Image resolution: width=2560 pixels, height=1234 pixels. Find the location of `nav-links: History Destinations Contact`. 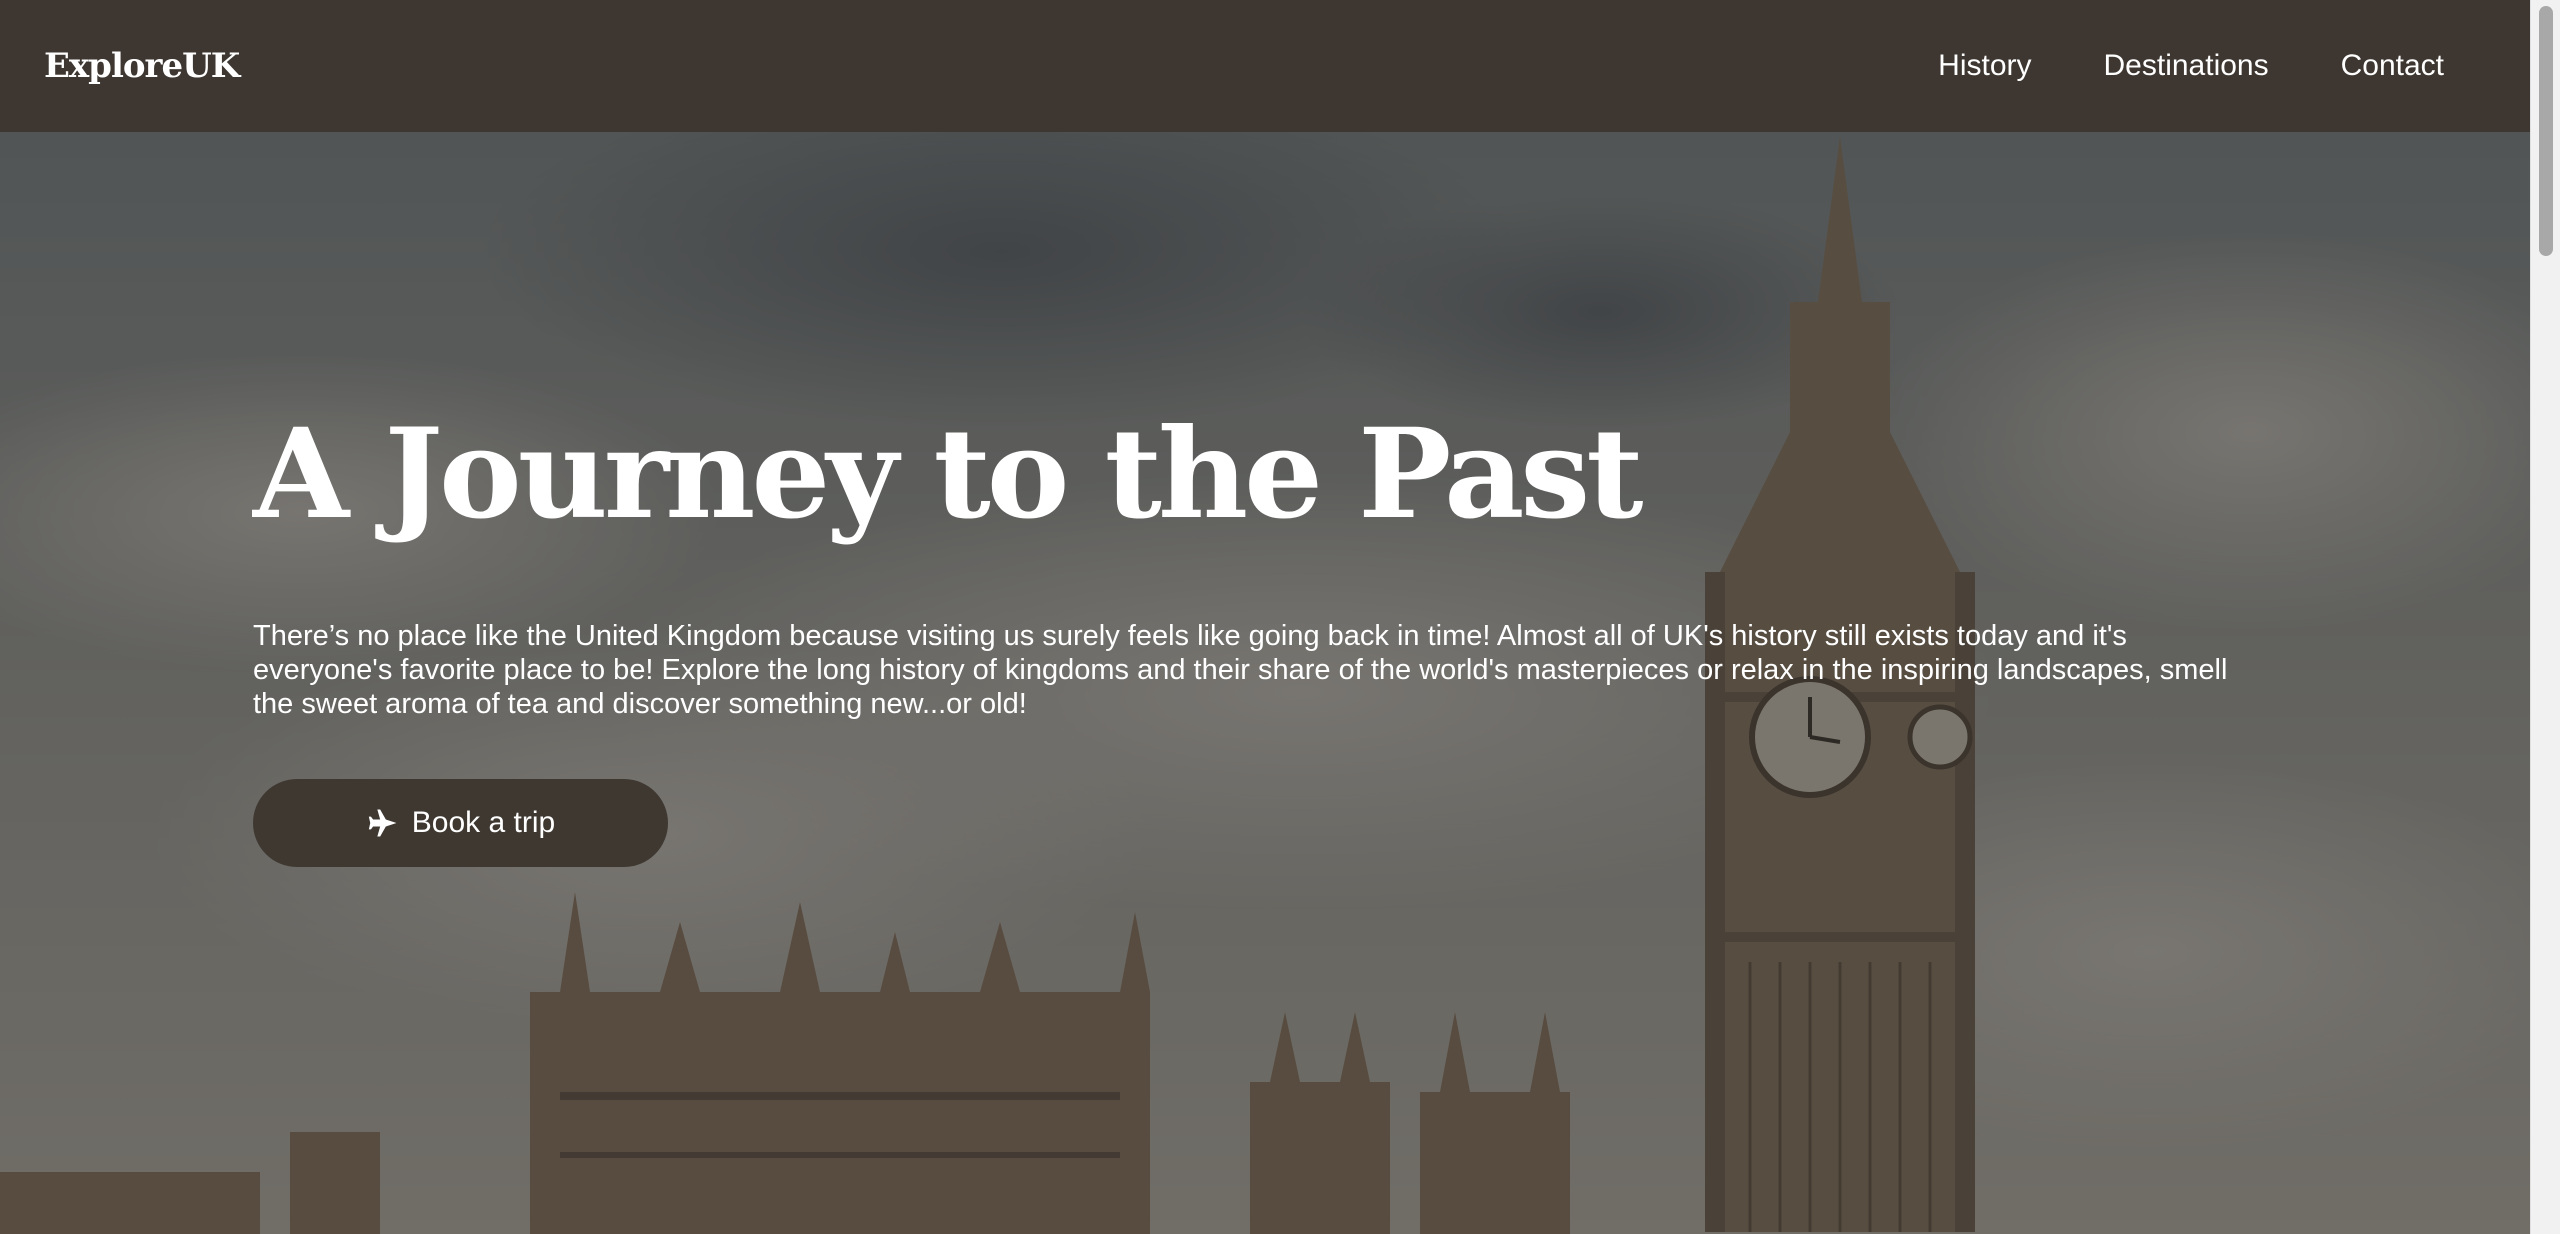

nav-links: History Destinations Contact is located at coordinates (2191, 66).